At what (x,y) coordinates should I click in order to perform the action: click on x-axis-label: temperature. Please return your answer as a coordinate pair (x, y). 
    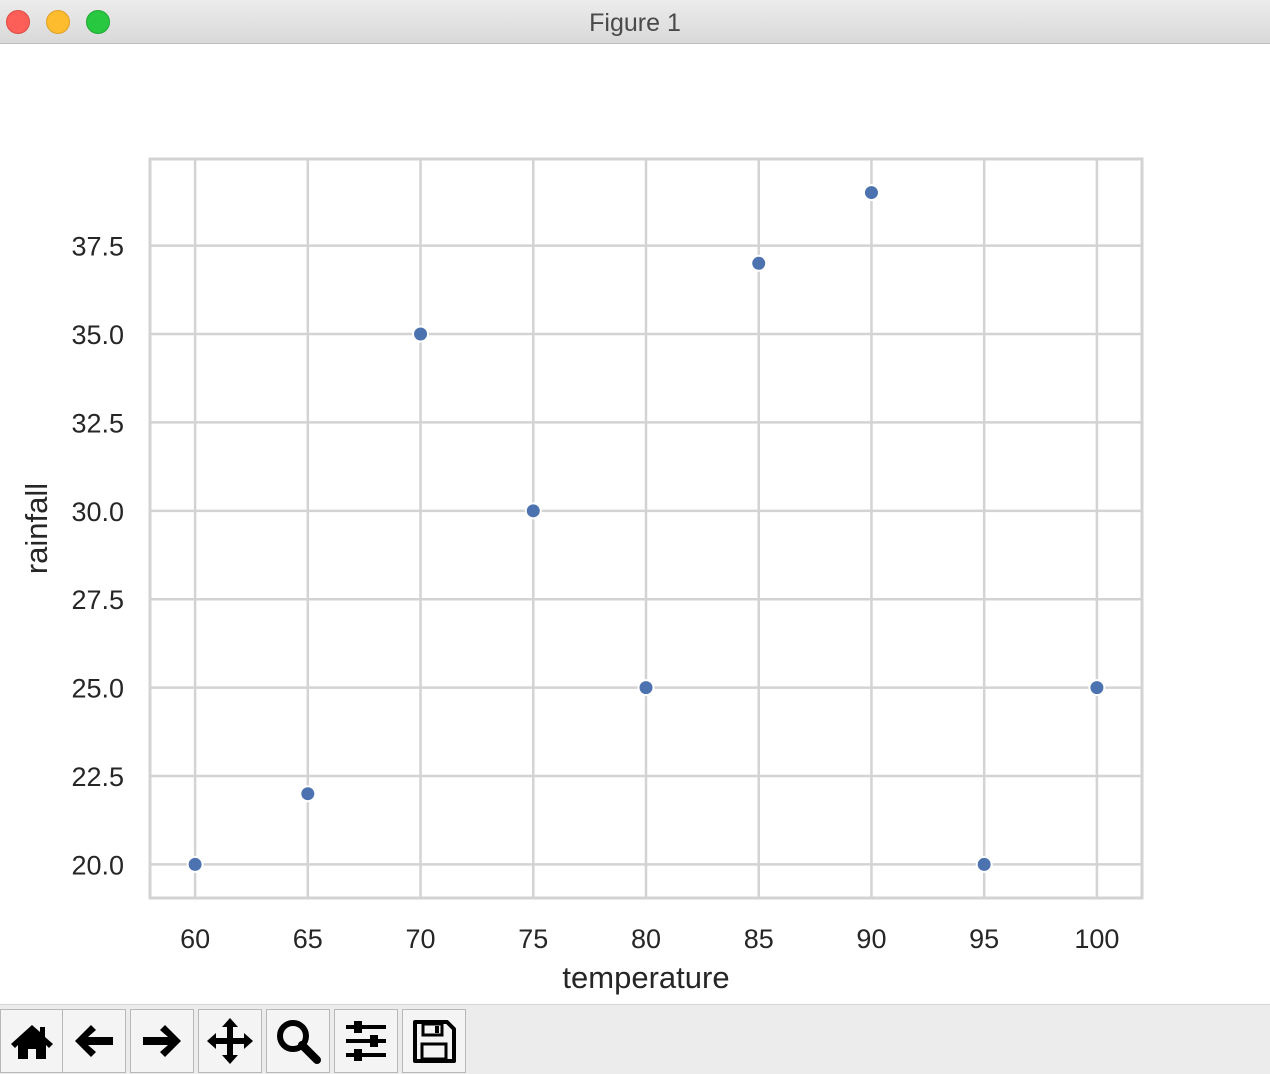
    Looking at the image, I should click on (645, 977).